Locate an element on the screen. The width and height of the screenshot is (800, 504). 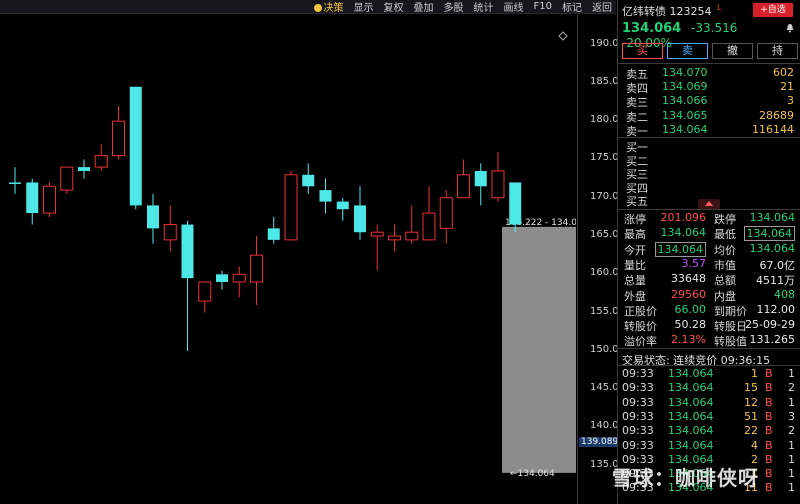
stat-value: 112.00 is located at coordinates (776, 309).